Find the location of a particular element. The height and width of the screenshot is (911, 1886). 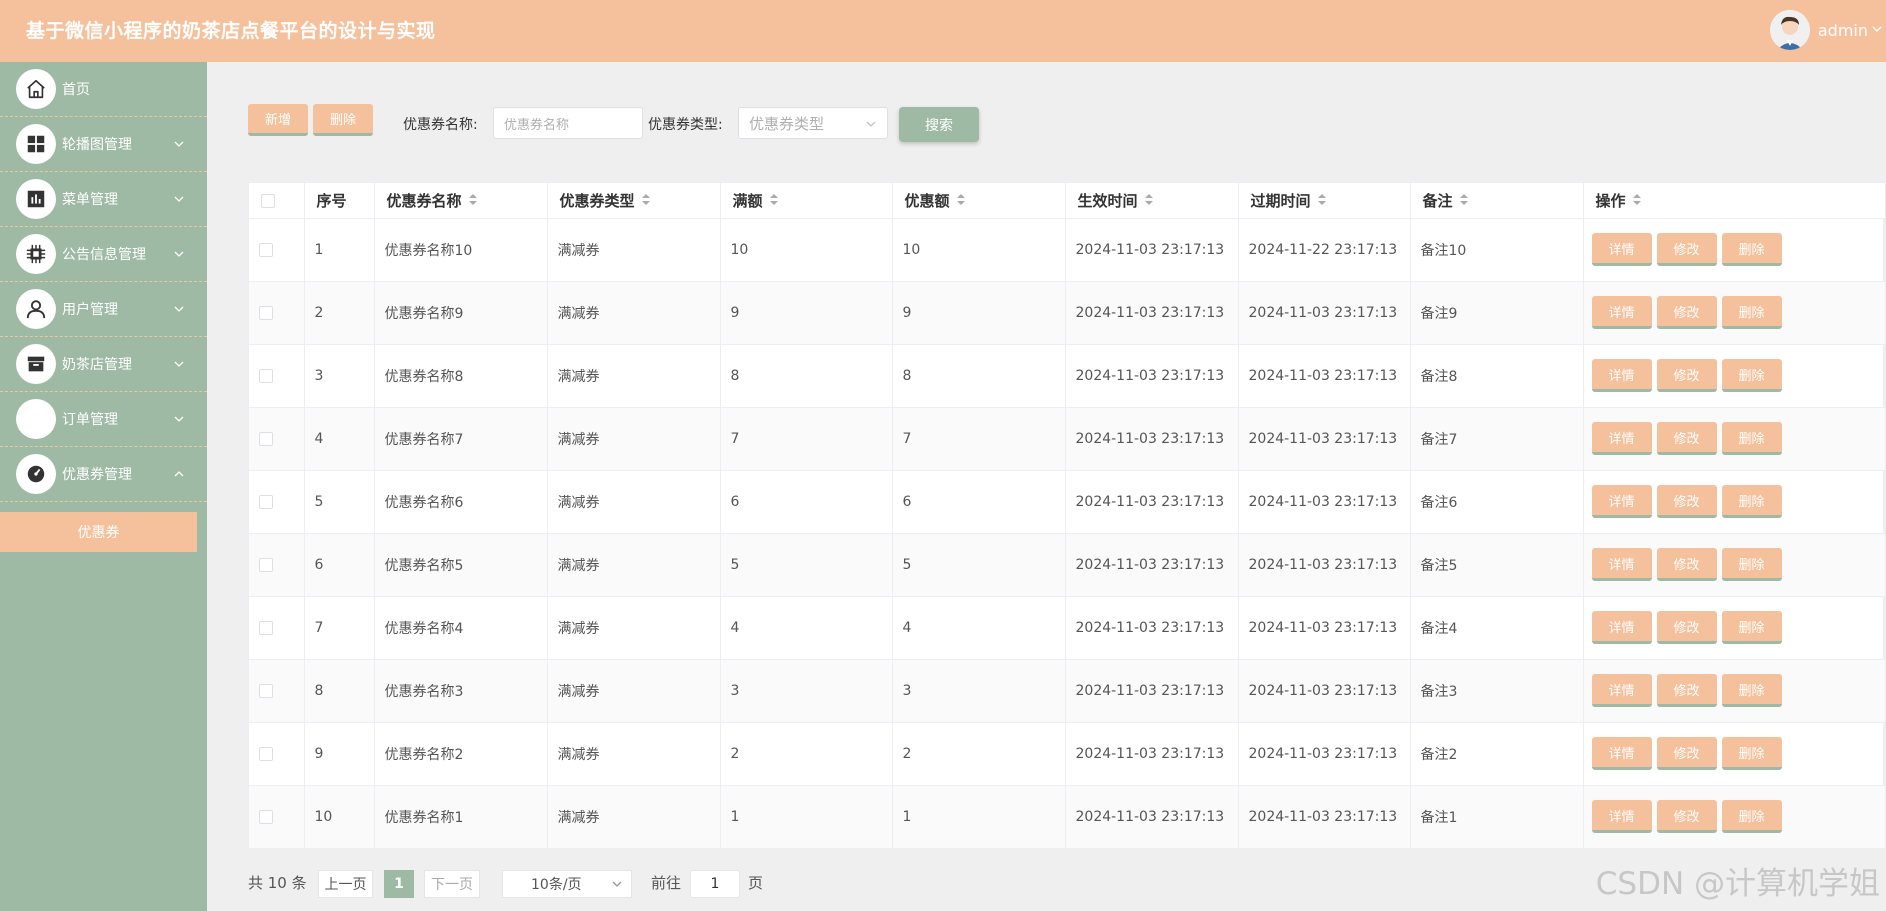

user-menu: admin is located at coordinates (1827, 30).